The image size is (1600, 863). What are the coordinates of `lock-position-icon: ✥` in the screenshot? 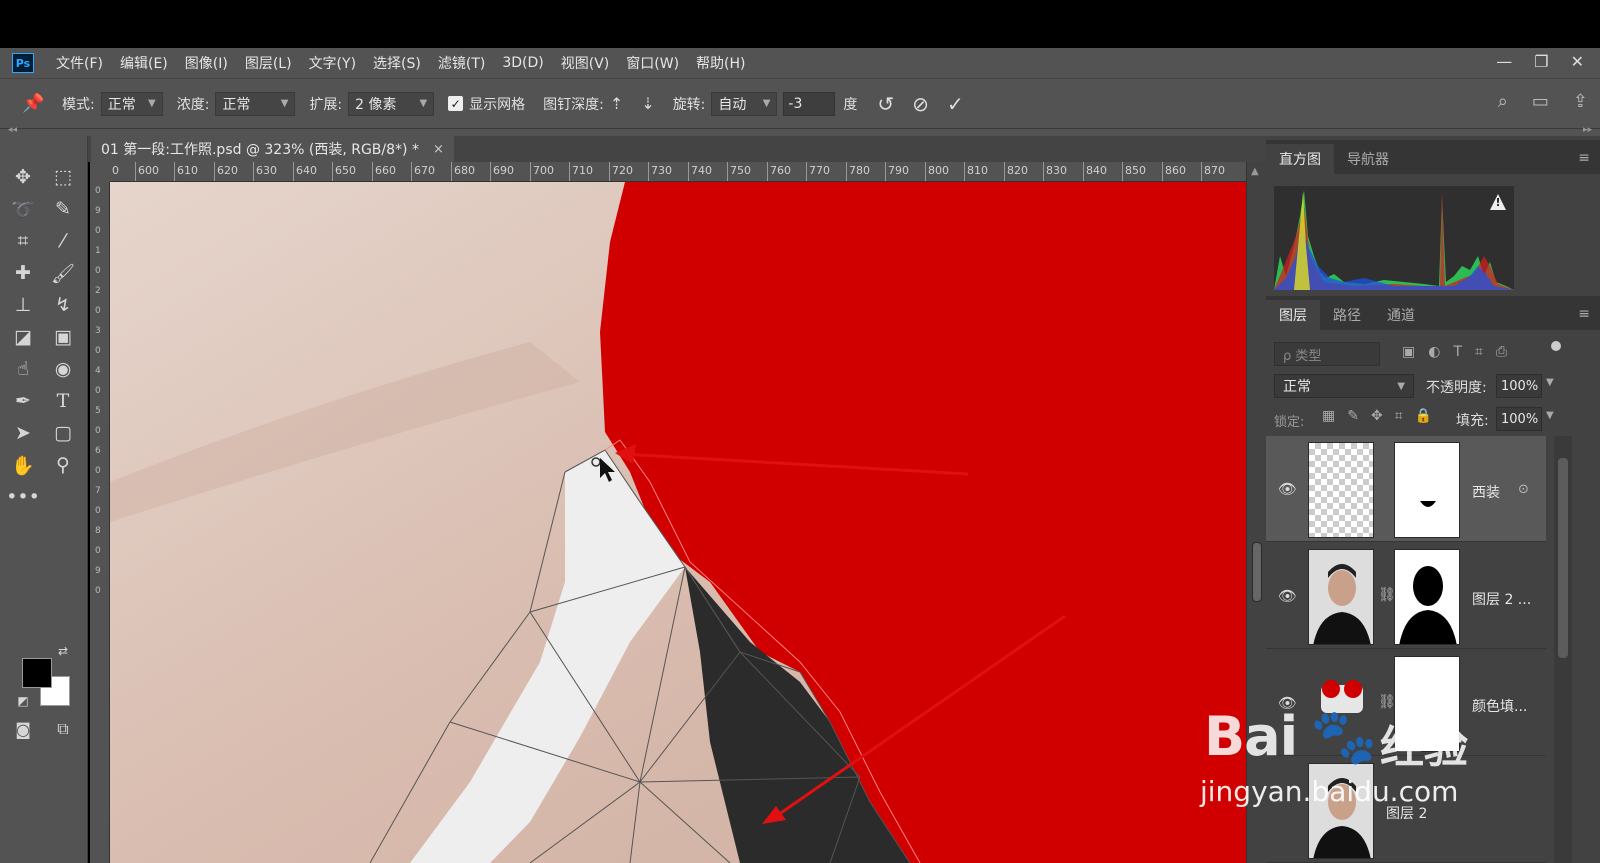 It's located at (1377, 416).